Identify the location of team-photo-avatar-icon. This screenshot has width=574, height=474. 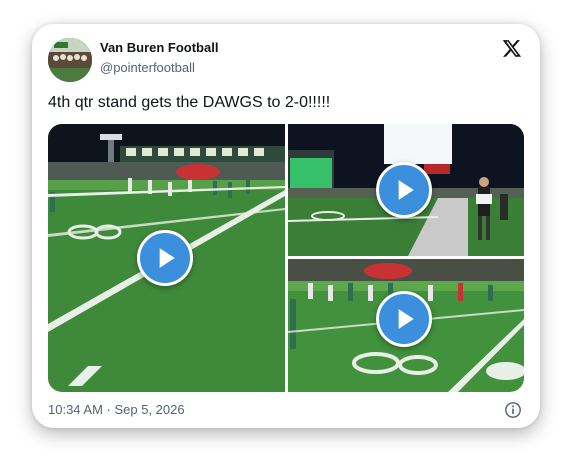
(70, 60).